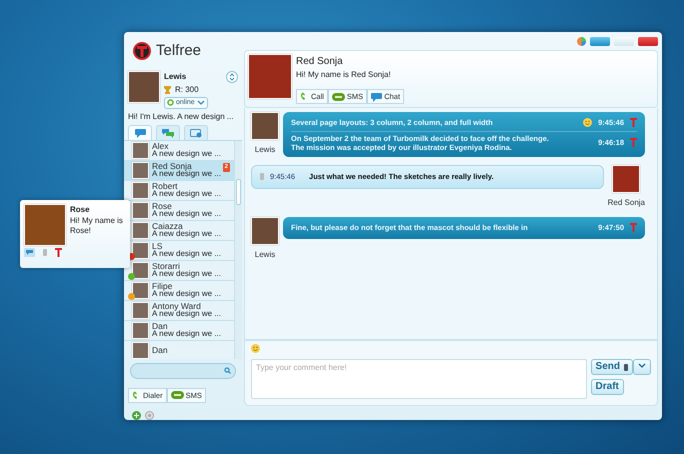 This screenshot has height=454, width=684. Describe the element at coordinates (162, 286) in the screenshot. I see `contact-name: Filipe` at that location.